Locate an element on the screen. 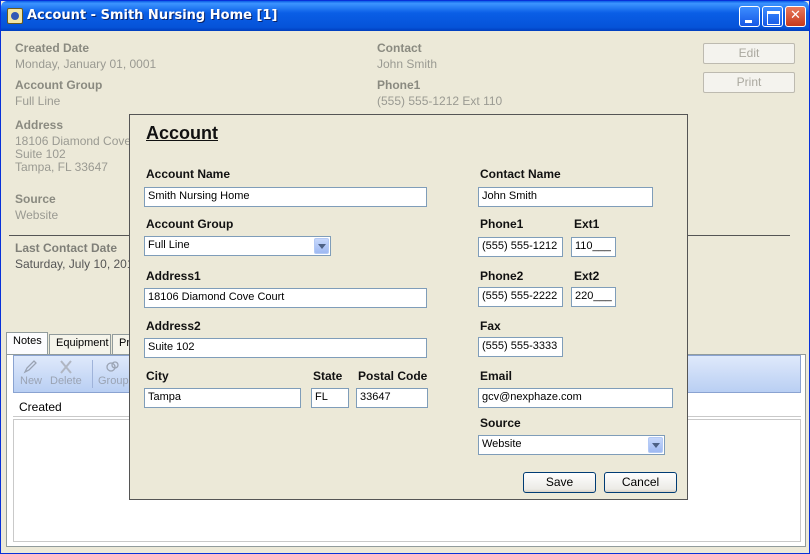 This screenshot has width=810, height=554. minimize-button is located at coordinates (749, 16).